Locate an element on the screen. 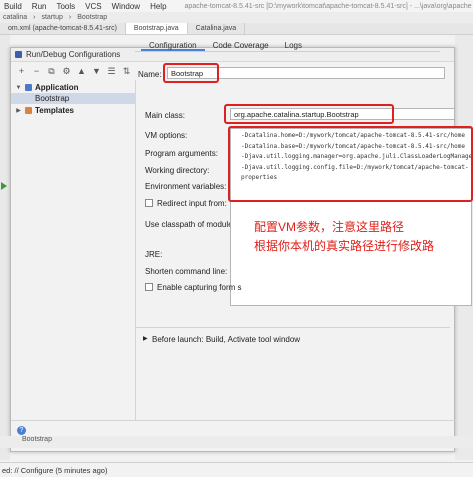  config-tabs: Configuration Code Coverage Logs is located at coordinates (287, 46).